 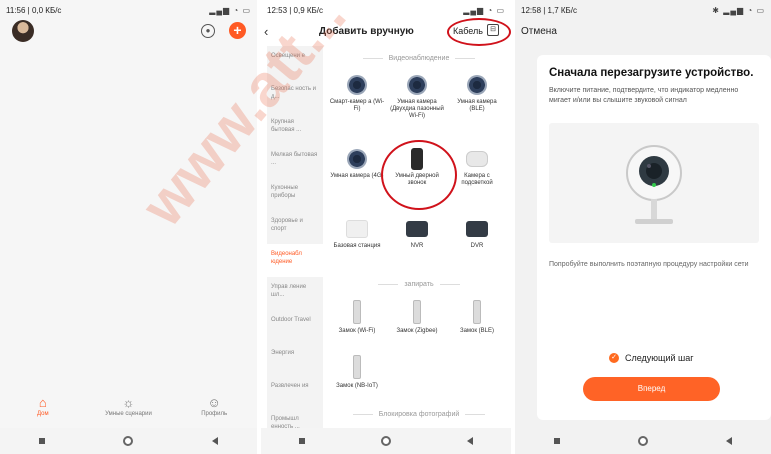 I want to click on floodlight-camera-icon, so click(x=477, y=159).